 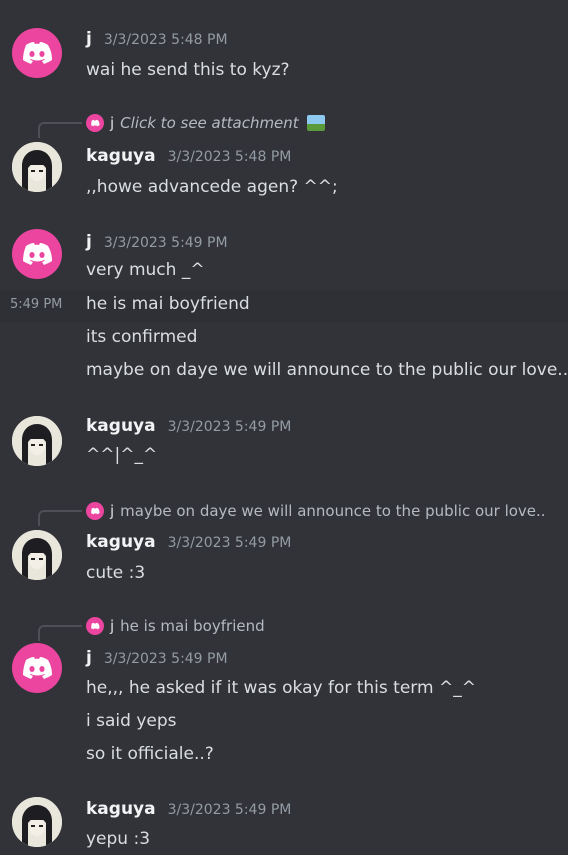 I want to click on reply-text: he is mai boyfriend, so click(x=192, y=626).